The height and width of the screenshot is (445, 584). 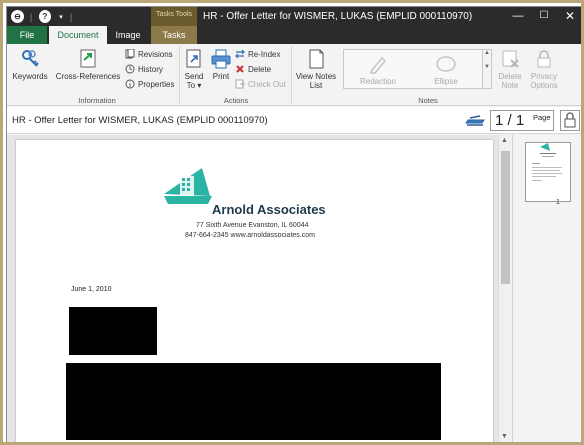 What do you see at coordinates (88, 76) in the screenshot?
I see `cross-references-label: Cross-References` at bounding box center [88, 76].